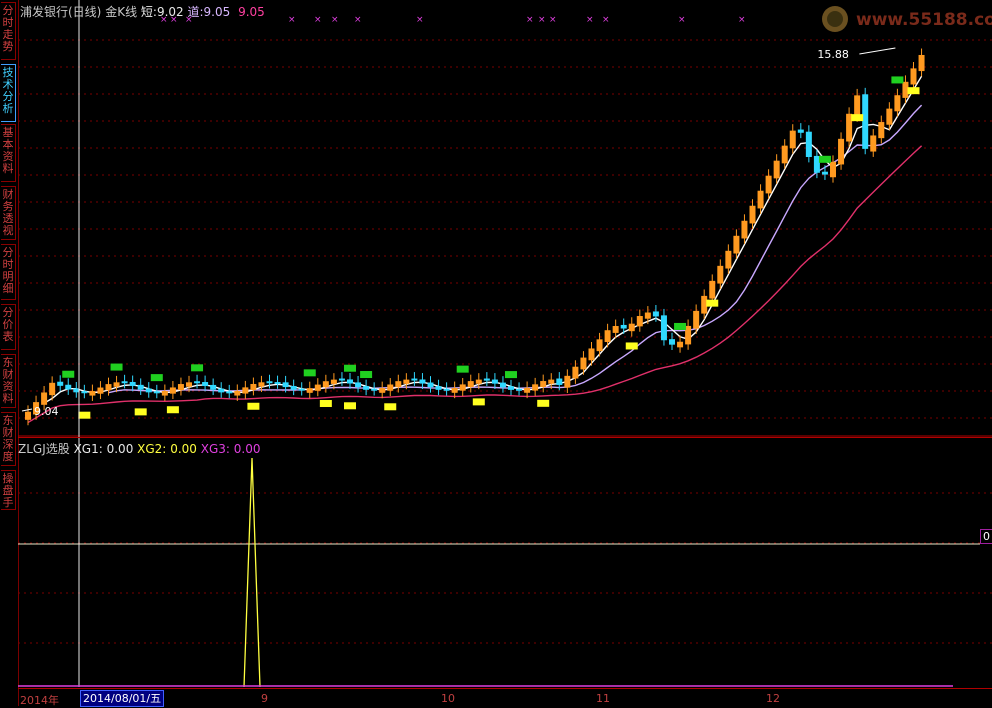 This screenshot has width=992, height=708. Describe the element at coordinates (8, 272) in the screenshot. I see `side-tab-4: 分时明细` at that location.